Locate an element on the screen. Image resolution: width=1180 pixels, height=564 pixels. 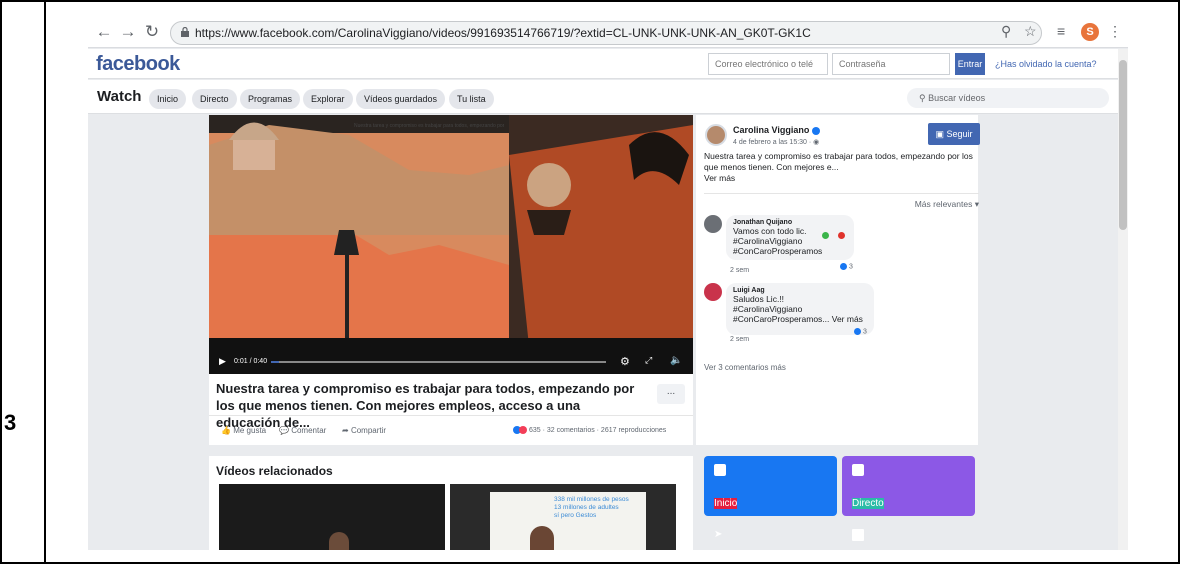
login-button: Entrar is located at coordinates (970, 64).